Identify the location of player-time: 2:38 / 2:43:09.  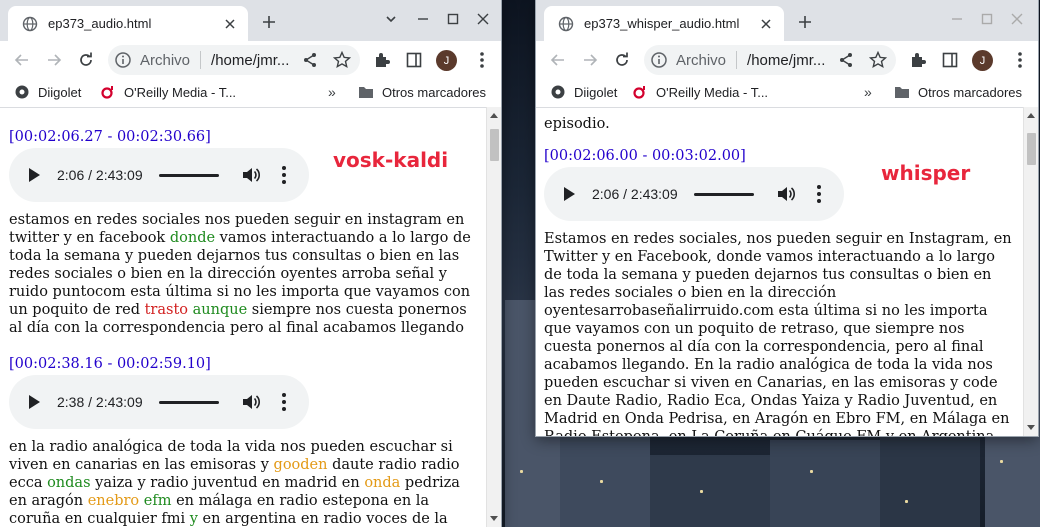
(100, 402).